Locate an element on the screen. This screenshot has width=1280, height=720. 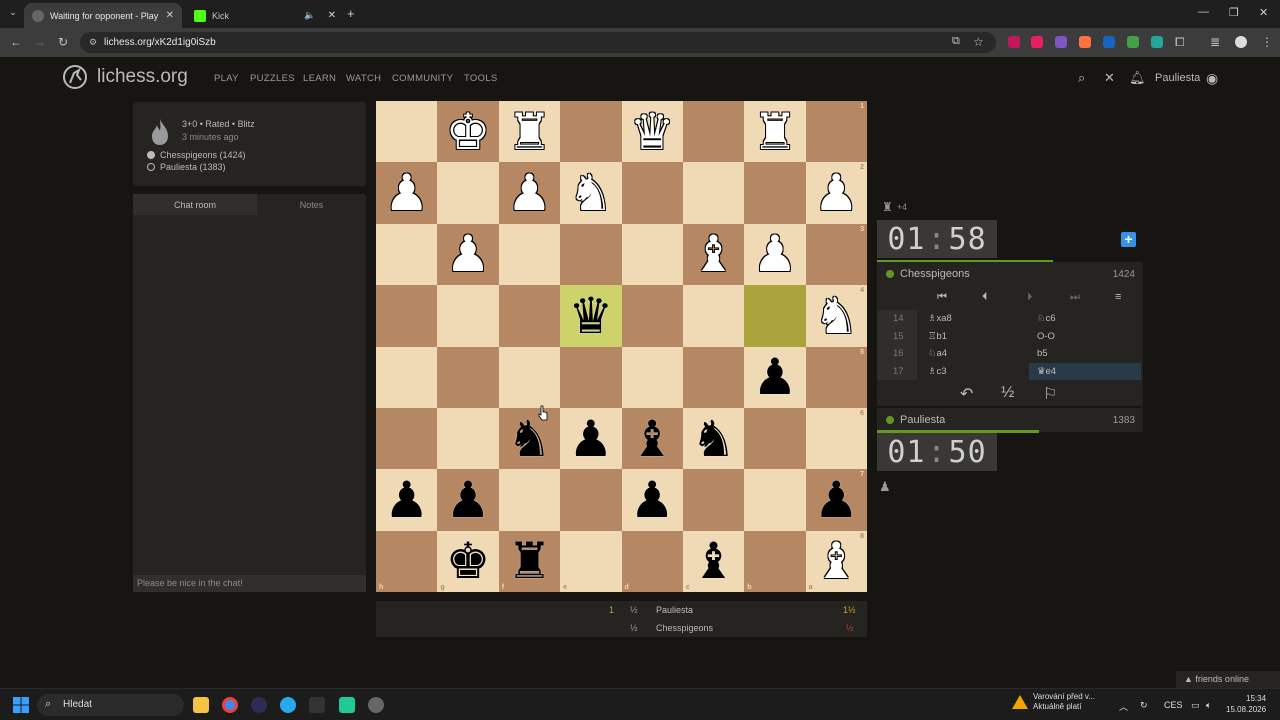
black-piece-icon: ♚ is located at coordinates (468, 561).